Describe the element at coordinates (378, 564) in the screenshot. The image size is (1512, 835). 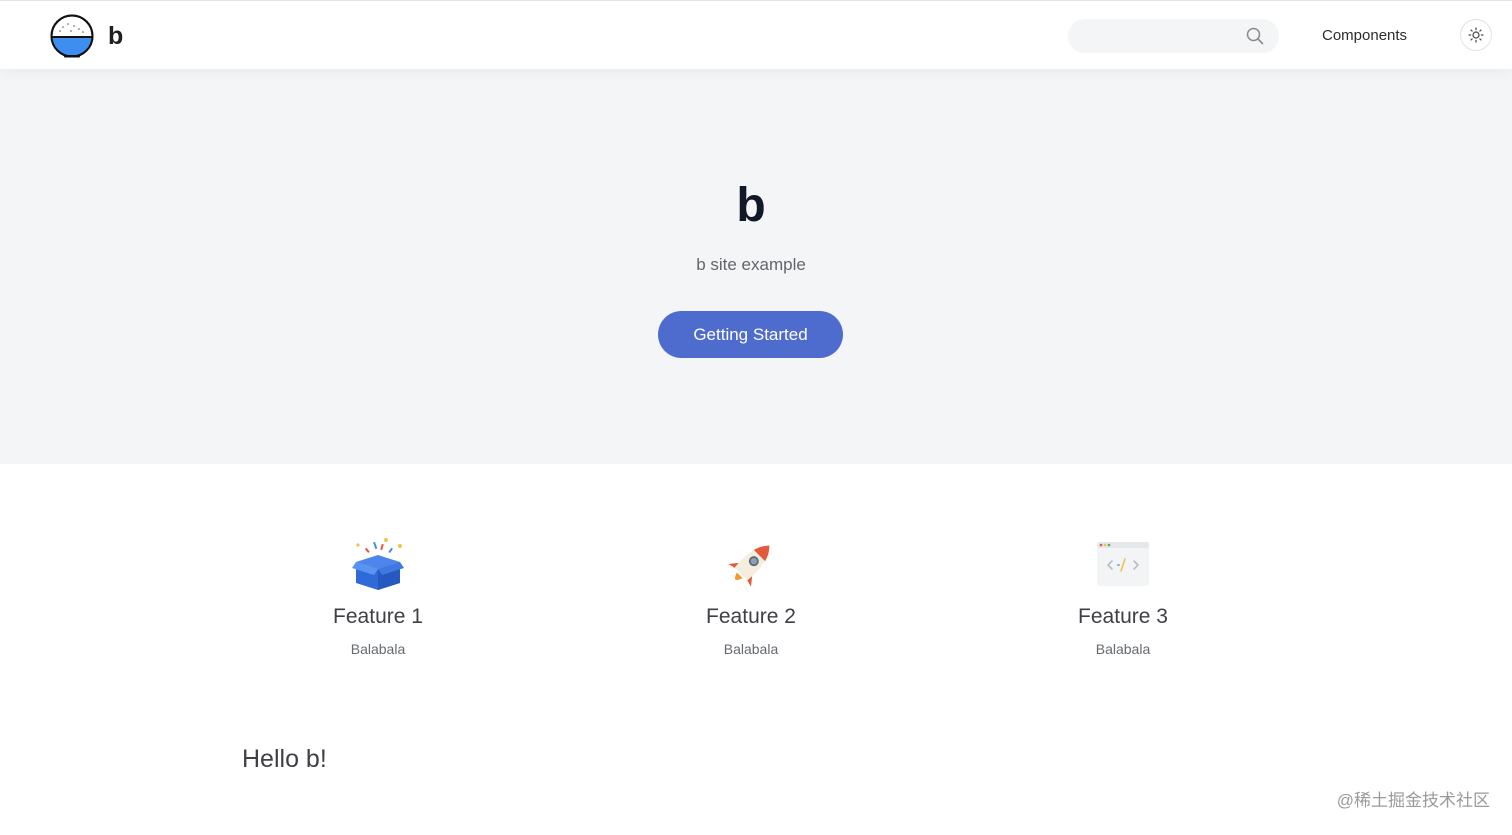
I see `gift-box-icon` at that location.